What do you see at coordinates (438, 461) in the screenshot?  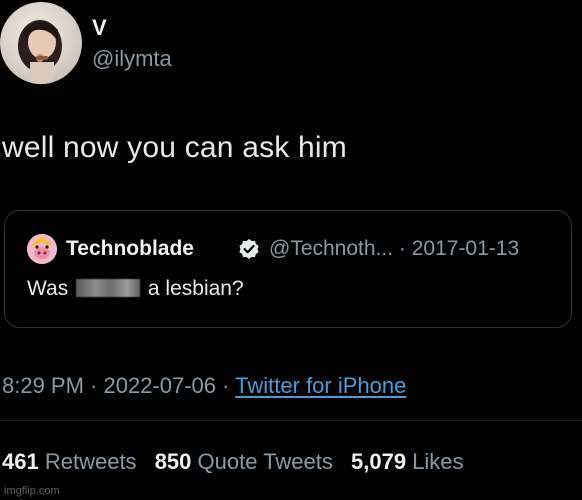 I see `likes-label: Likes` at bounding box center [438, 461].